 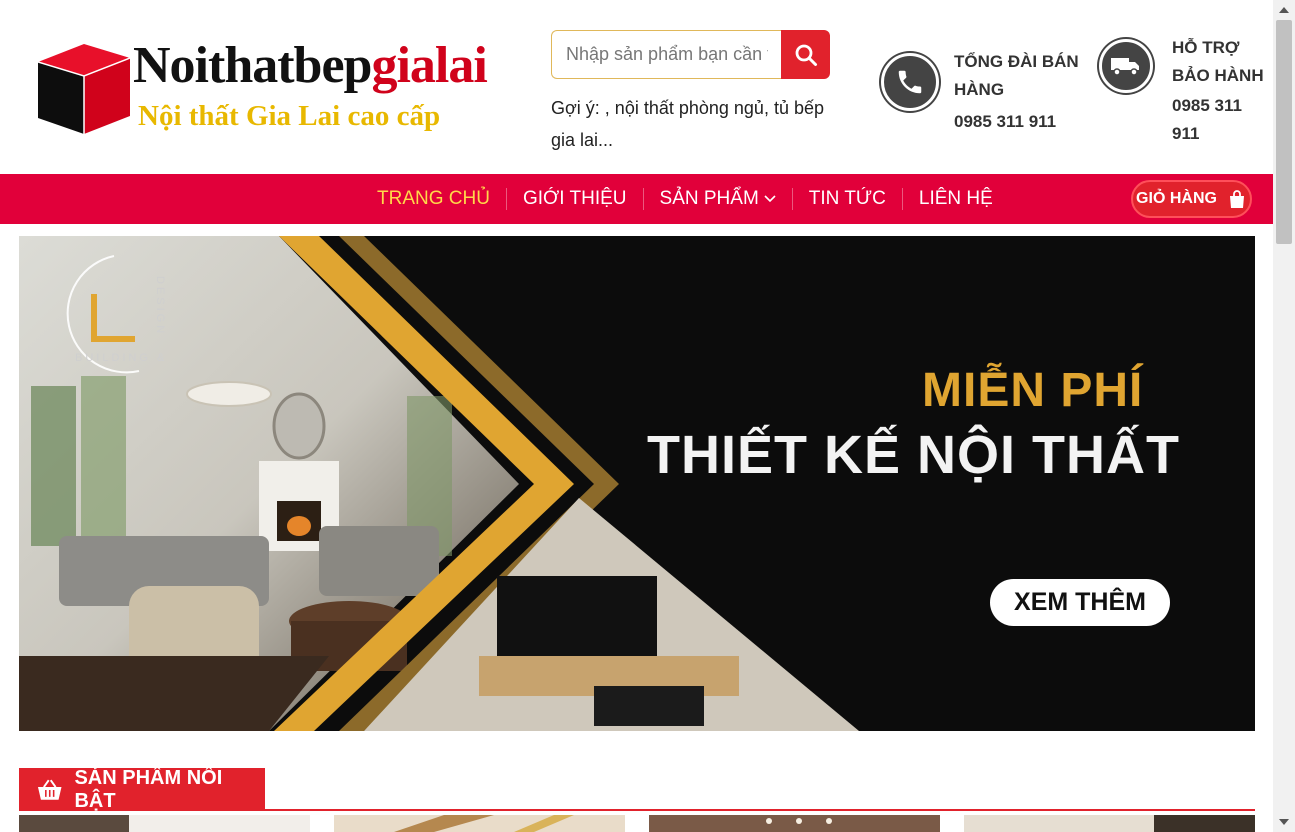 What do you see at coordinates (1220, 120) in the screenshot?
I see `warranty-phone: 0985 311 911` at bounding box center [1220, 120].